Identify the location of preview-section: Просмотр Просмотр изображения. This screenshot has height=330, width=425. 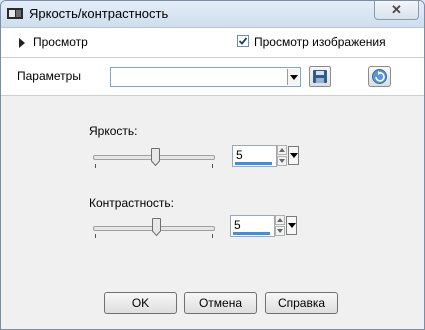
(212, 43).